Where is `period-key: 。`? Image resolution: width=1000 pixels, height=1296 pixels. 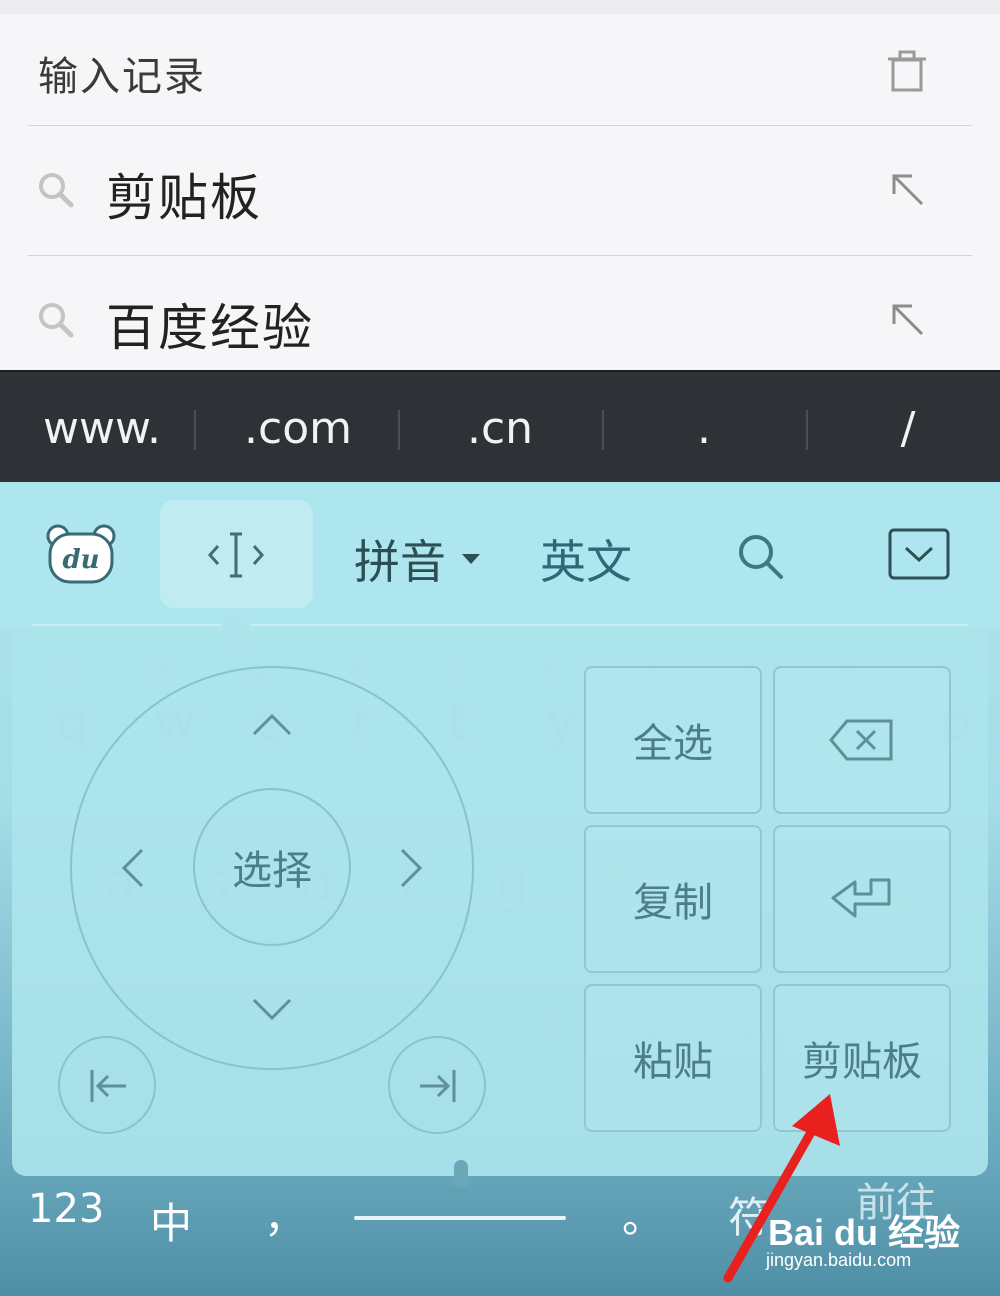
period-key: 。 is located at coordinates (643, 1214).